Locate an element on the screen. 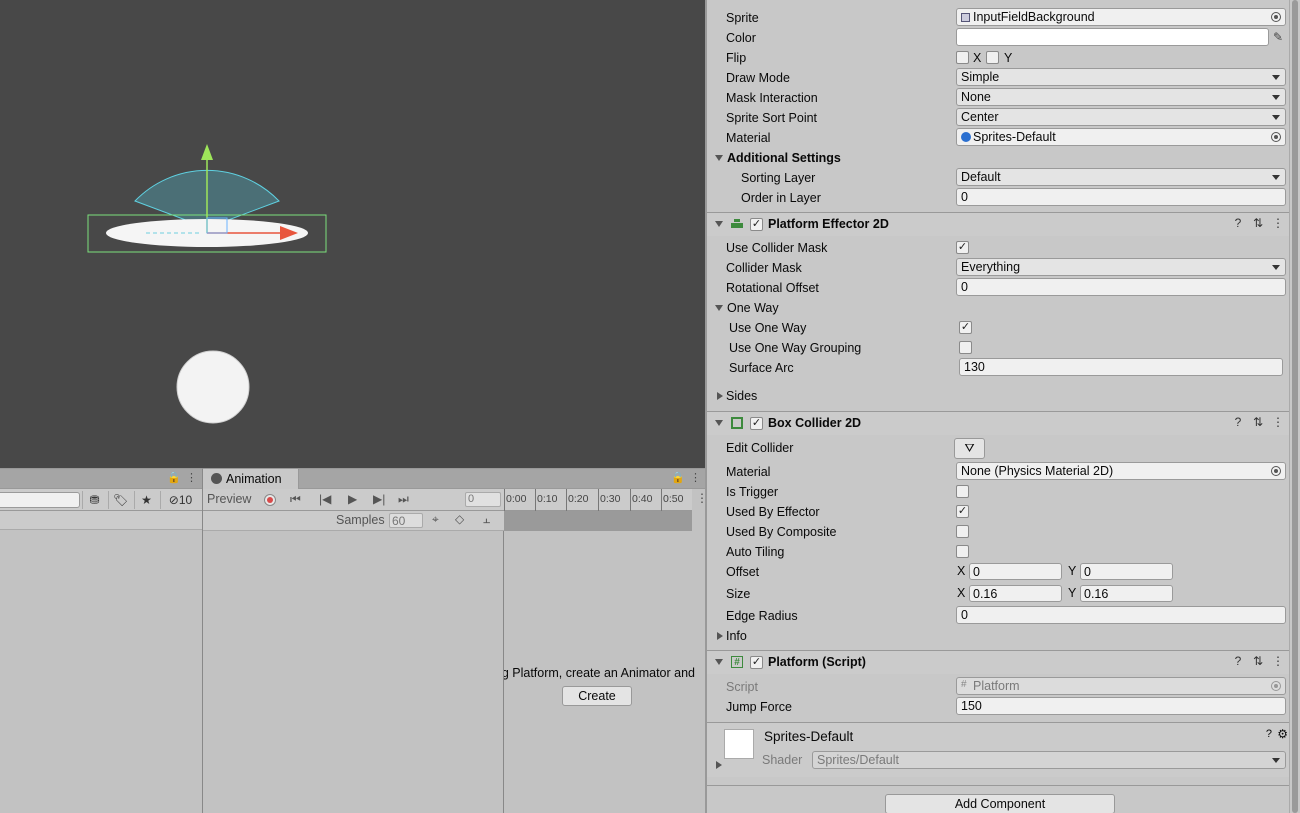 This screenshot has height=813, width=1300. script-label: Script is located at coordinates (742, 687).